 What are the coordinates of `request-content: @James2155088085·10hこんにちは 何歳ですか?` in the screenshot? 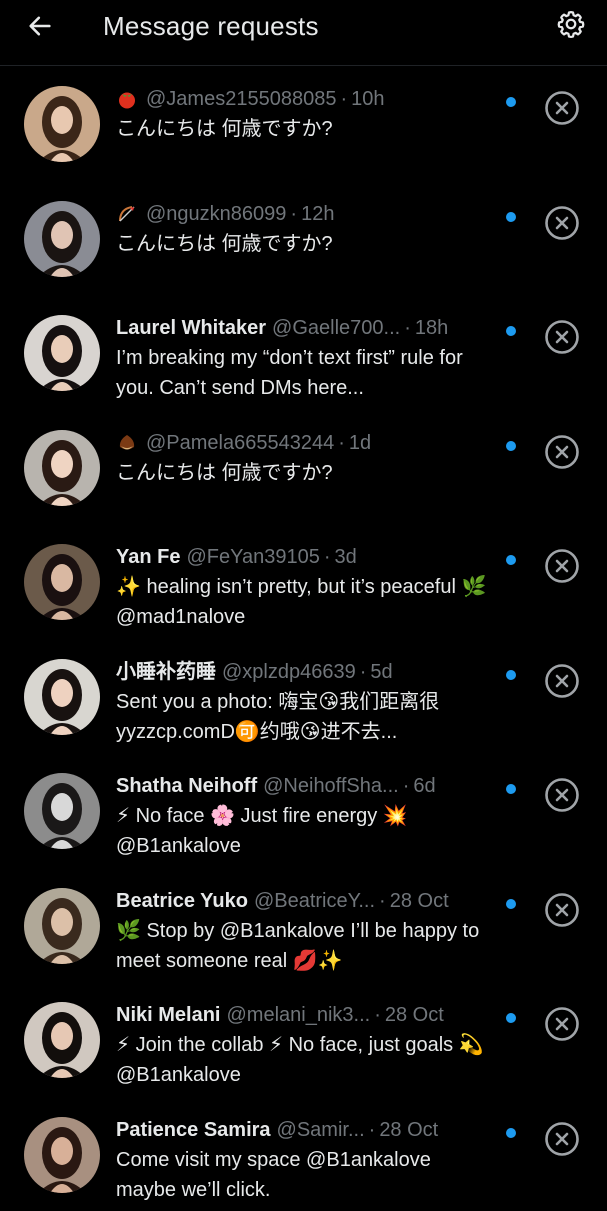 It's located at (306, 114).